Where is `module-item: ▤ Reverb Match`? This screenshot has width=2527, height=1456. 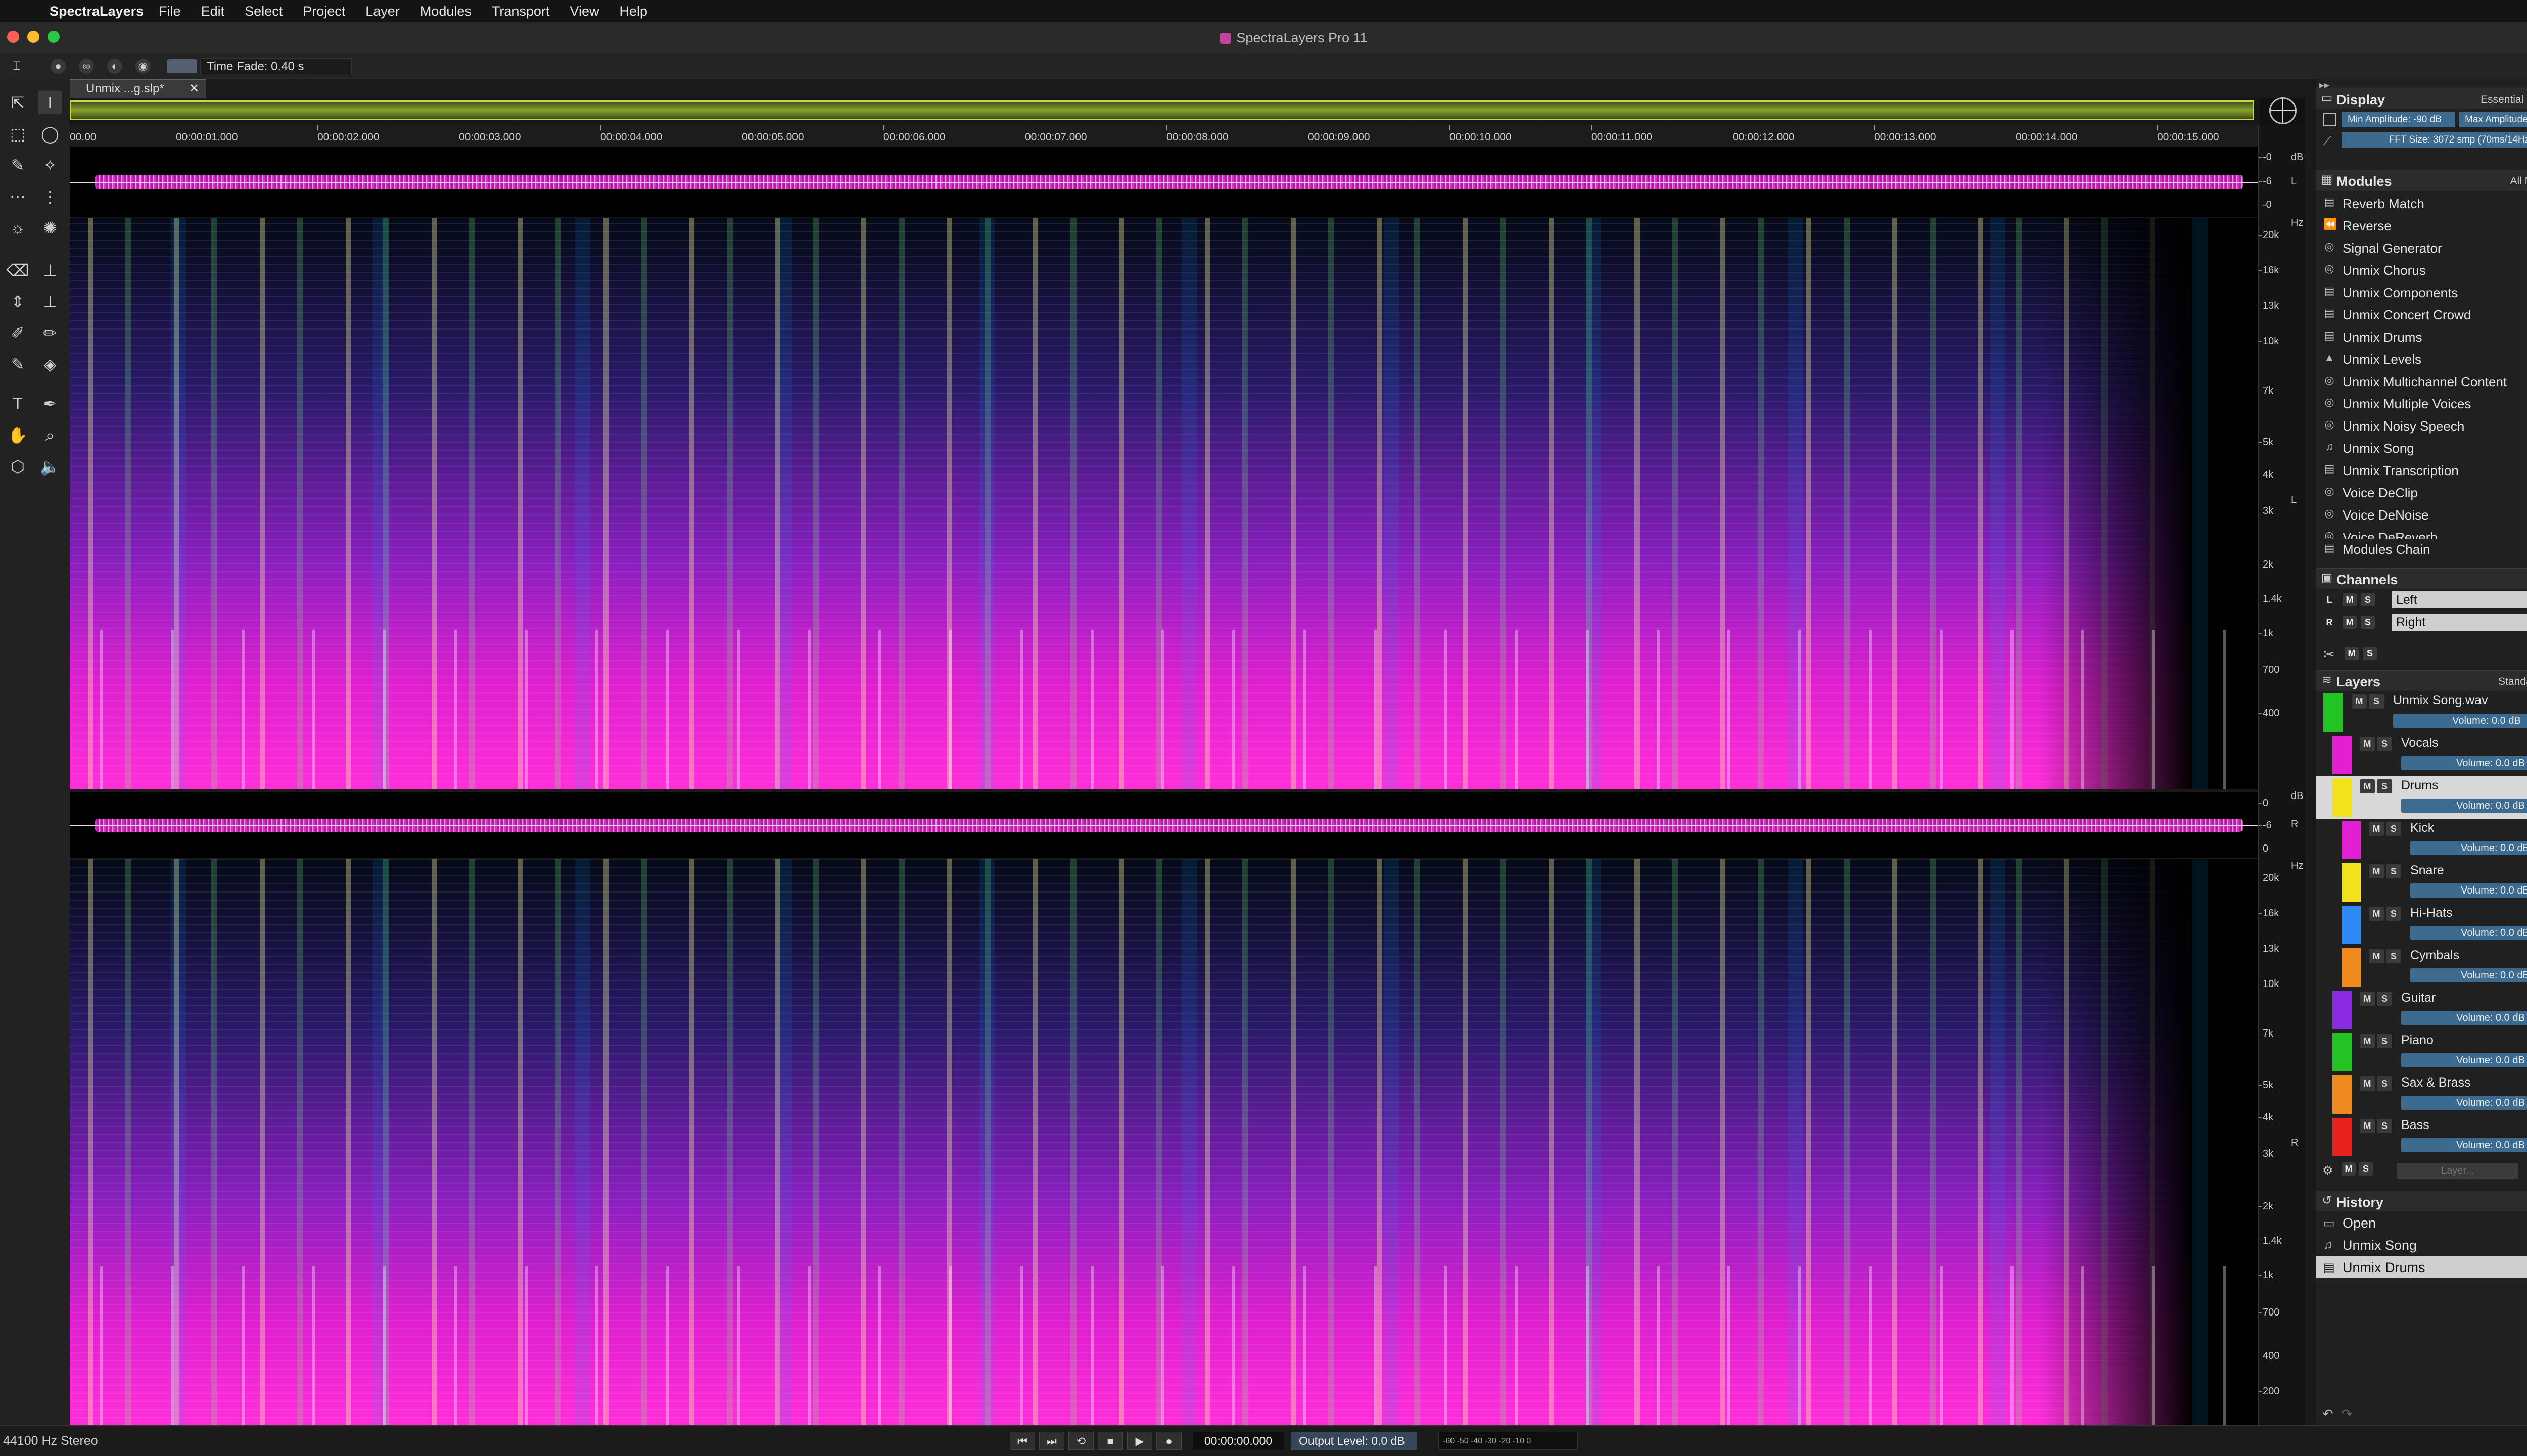
module-item: ▤ Reverb Match is located at coordinates (2421, 203).